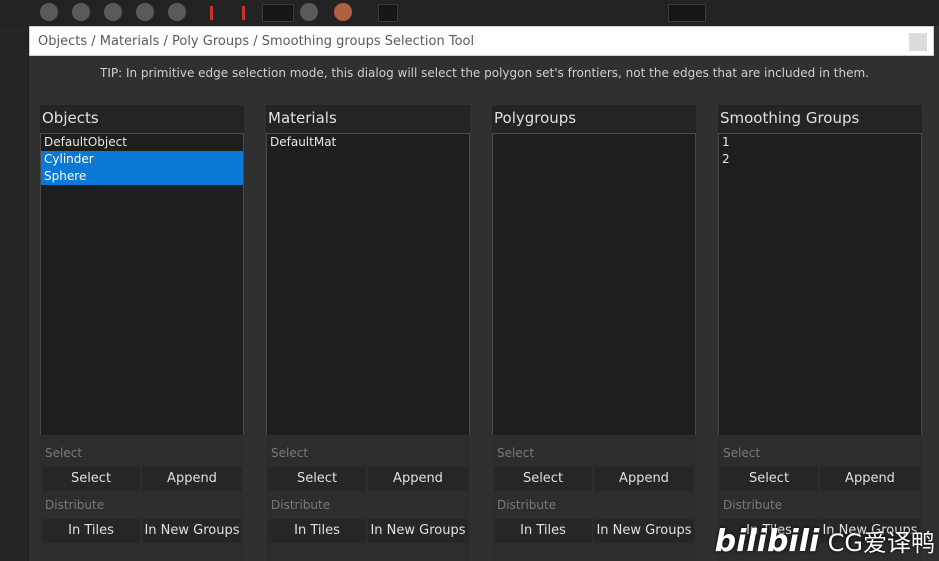  Describe the element at coordinates (309, 12) in the screenshot. I see `toolbar-material-icon` at that location.